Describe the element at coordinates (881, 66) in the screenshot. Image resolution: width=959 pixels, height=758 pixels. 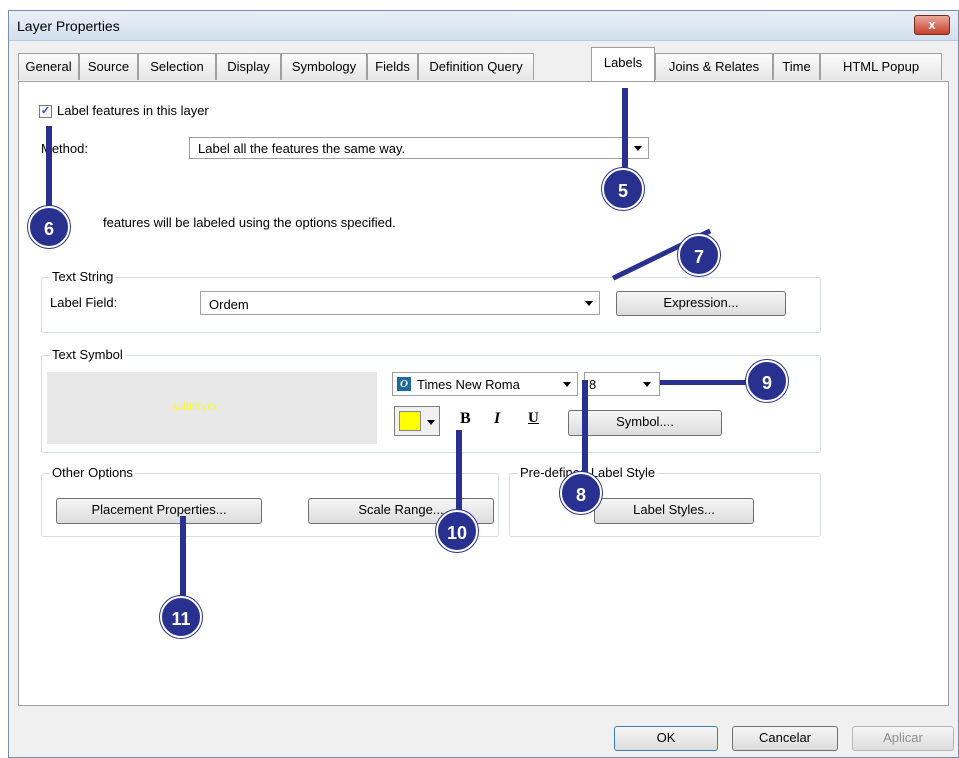
I see `tab-html-popup: HTML Popup` at that location.